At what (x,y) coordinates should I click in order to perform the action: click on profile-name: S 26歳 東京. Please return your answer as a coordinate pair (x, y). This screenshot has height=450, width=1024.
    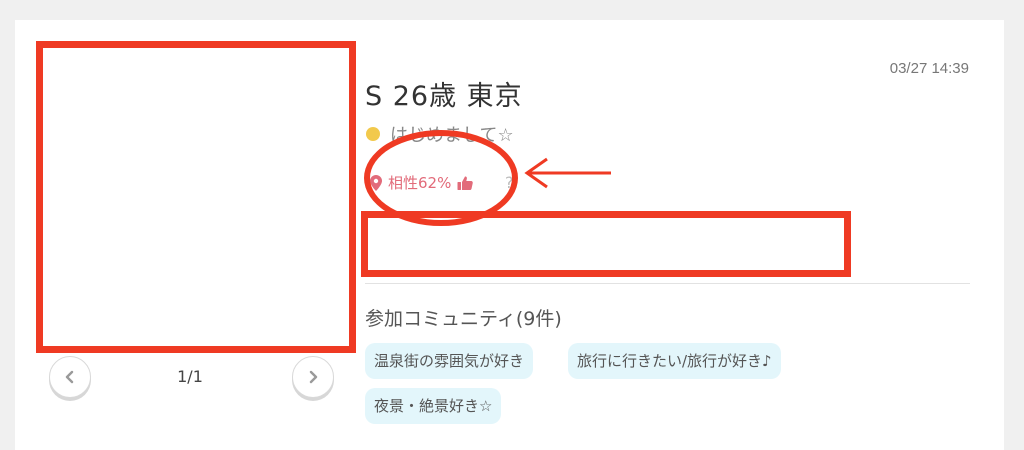
    Looking at the image, I should click on (444, 96).